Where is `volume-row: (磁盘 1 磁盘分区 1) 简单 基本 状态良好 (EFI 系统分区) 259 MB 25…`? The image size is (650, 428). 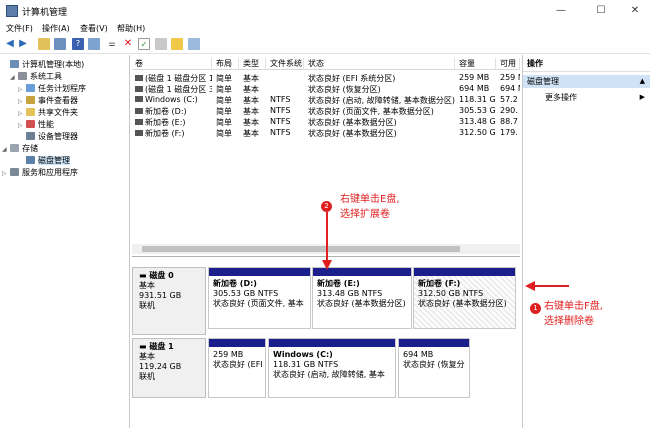
volume-row: (磁盘 1 磁盘分区 1) 简单 基本 状态良好 (EFI 系统分区) 259 MB 25… is located at coordinates (326, 78).